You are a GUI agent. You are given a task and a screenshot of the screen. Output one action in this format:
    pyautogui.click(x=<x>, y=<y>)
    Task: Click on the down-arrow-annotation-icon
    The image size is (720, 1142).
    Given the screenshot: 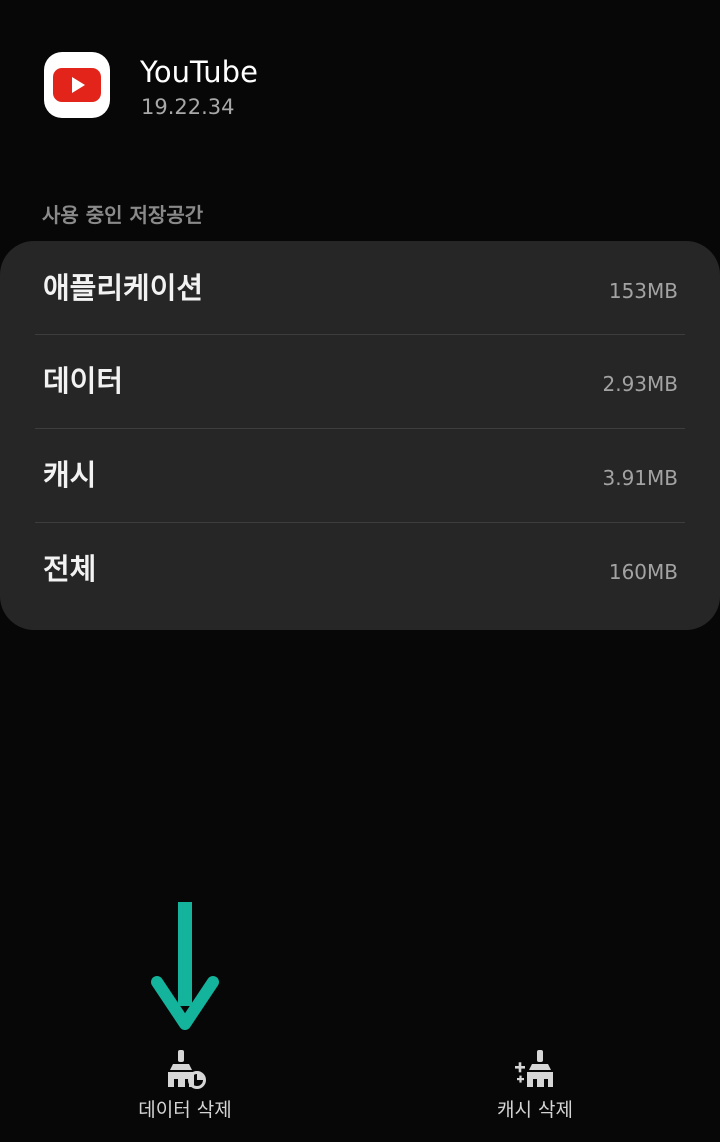 What is the action you would take?
    pyautogui.click(x=185, y=965)
    